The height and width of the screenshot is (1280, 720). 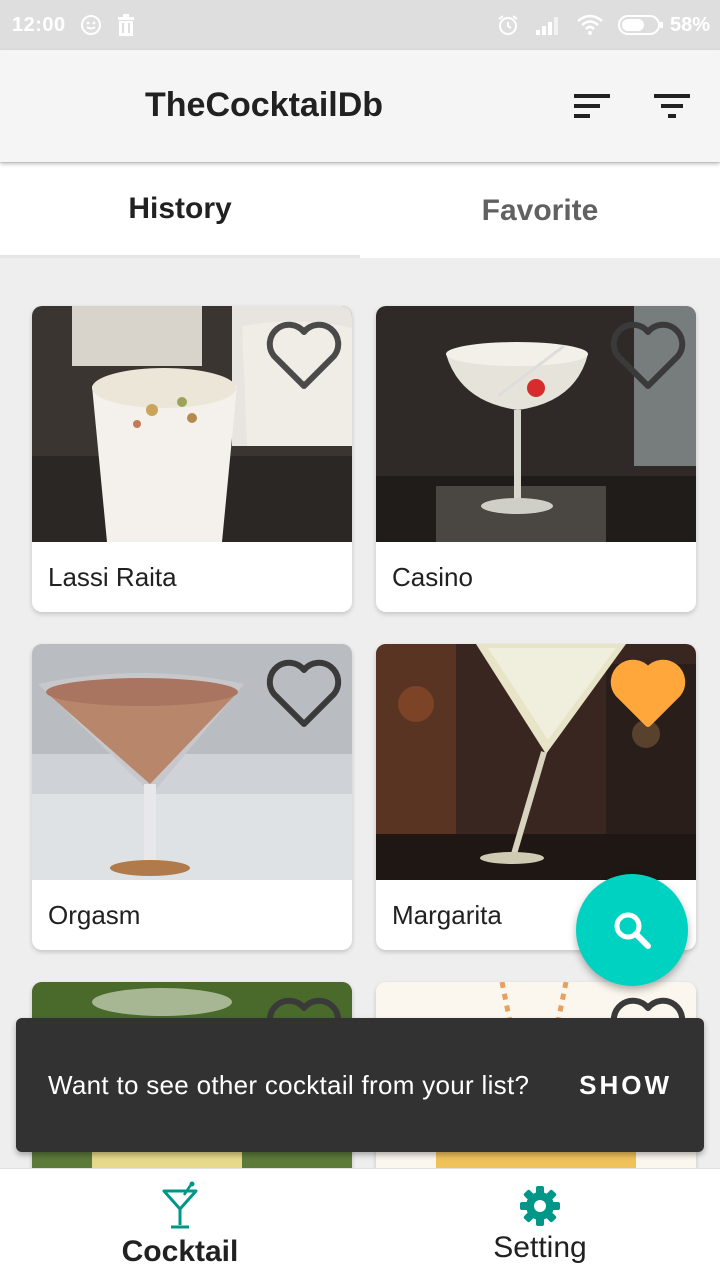 I want to click on nav-label-setting: Setting, so click(x=540, y=1247).